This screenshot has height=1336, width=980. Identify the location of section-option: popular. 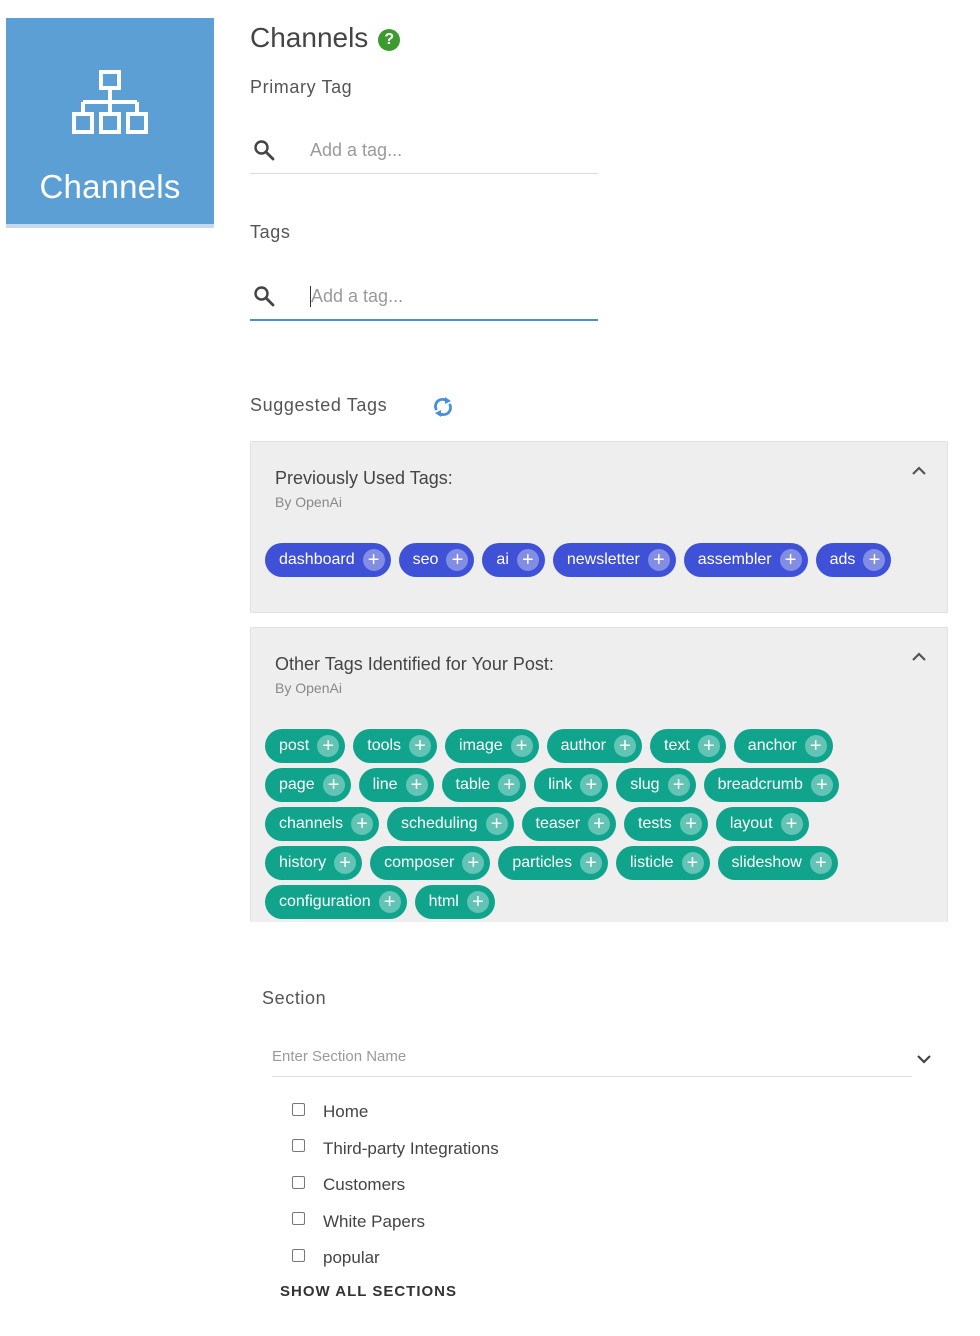
(395, 1258).